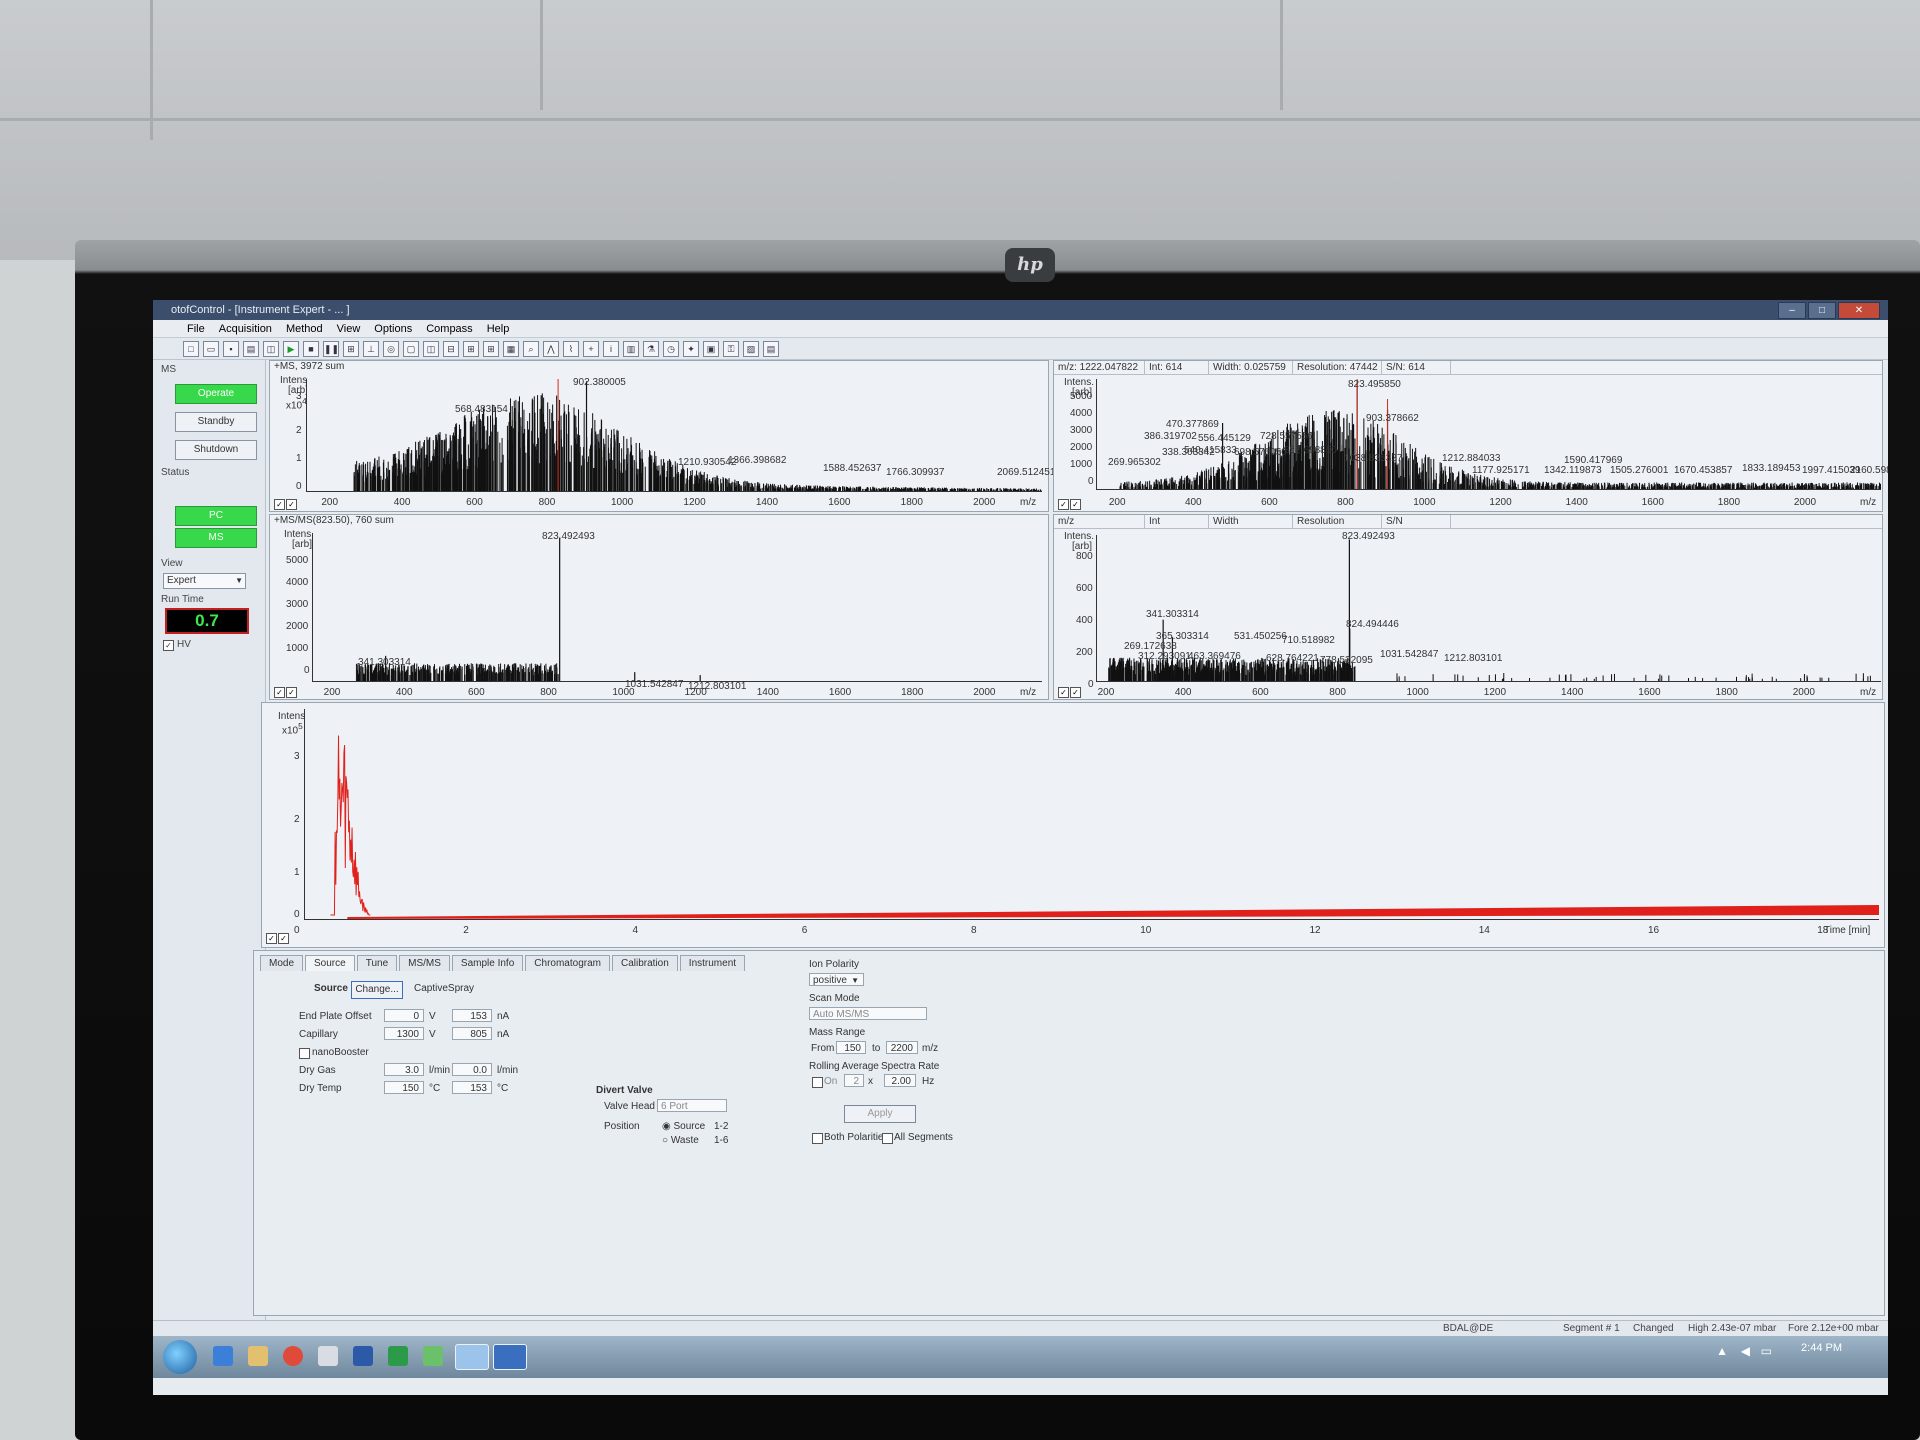 The image size is (1920, 1440). Describe the element at coordinates (196, 328) in the screenshot. I see `menu-file: File` at that location.